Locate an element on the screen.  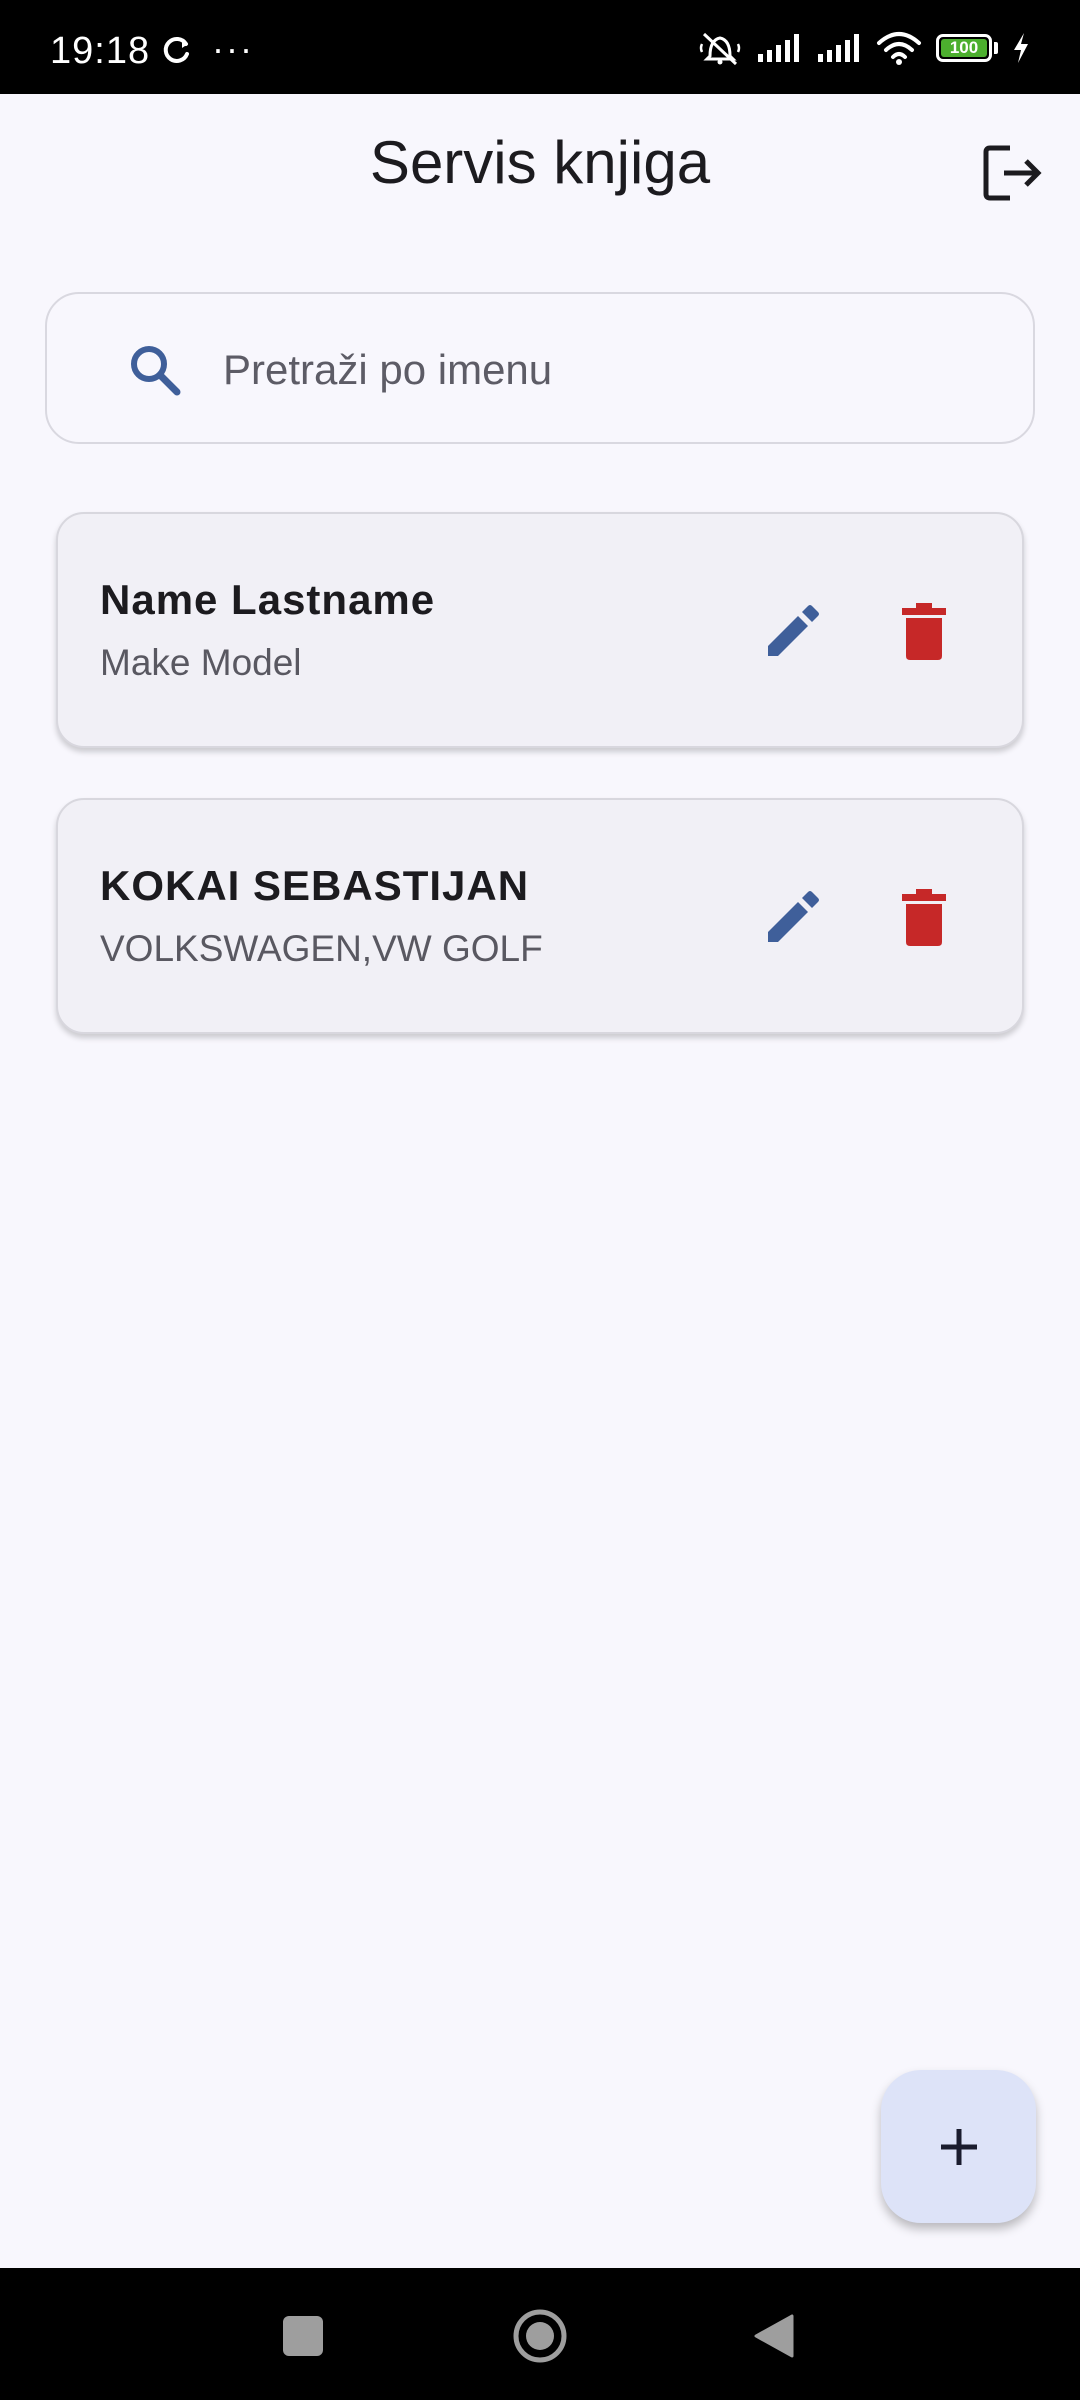
page-title: Servis knjiga is located at coordinates (540, 162).